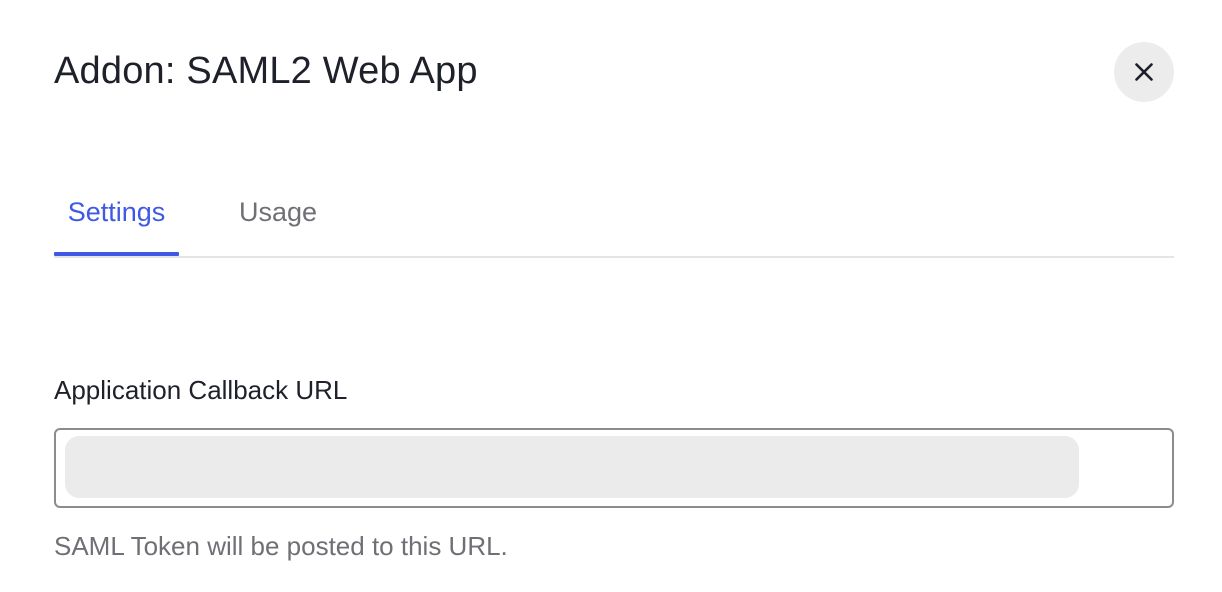  Describe the element at coordinates (201, 390) in the screenshot. I see `callback-url-label: Application Callback URL` at that location.